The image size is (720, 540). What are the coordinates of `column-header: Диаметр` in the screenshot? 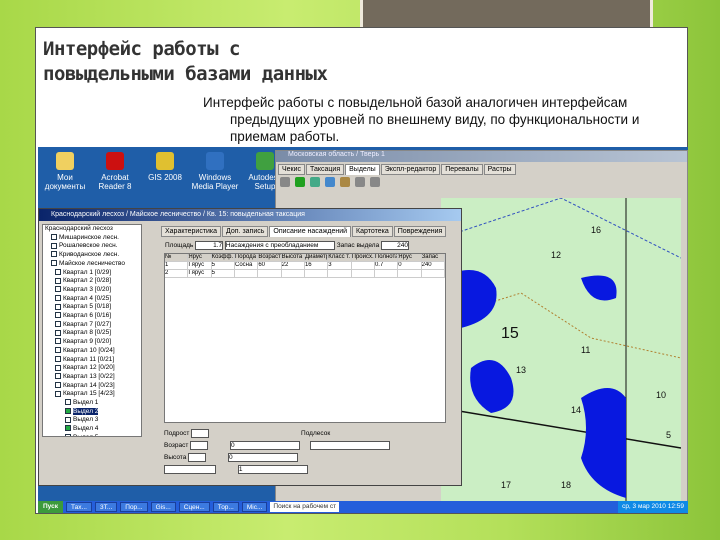 It's located at (317, 257).